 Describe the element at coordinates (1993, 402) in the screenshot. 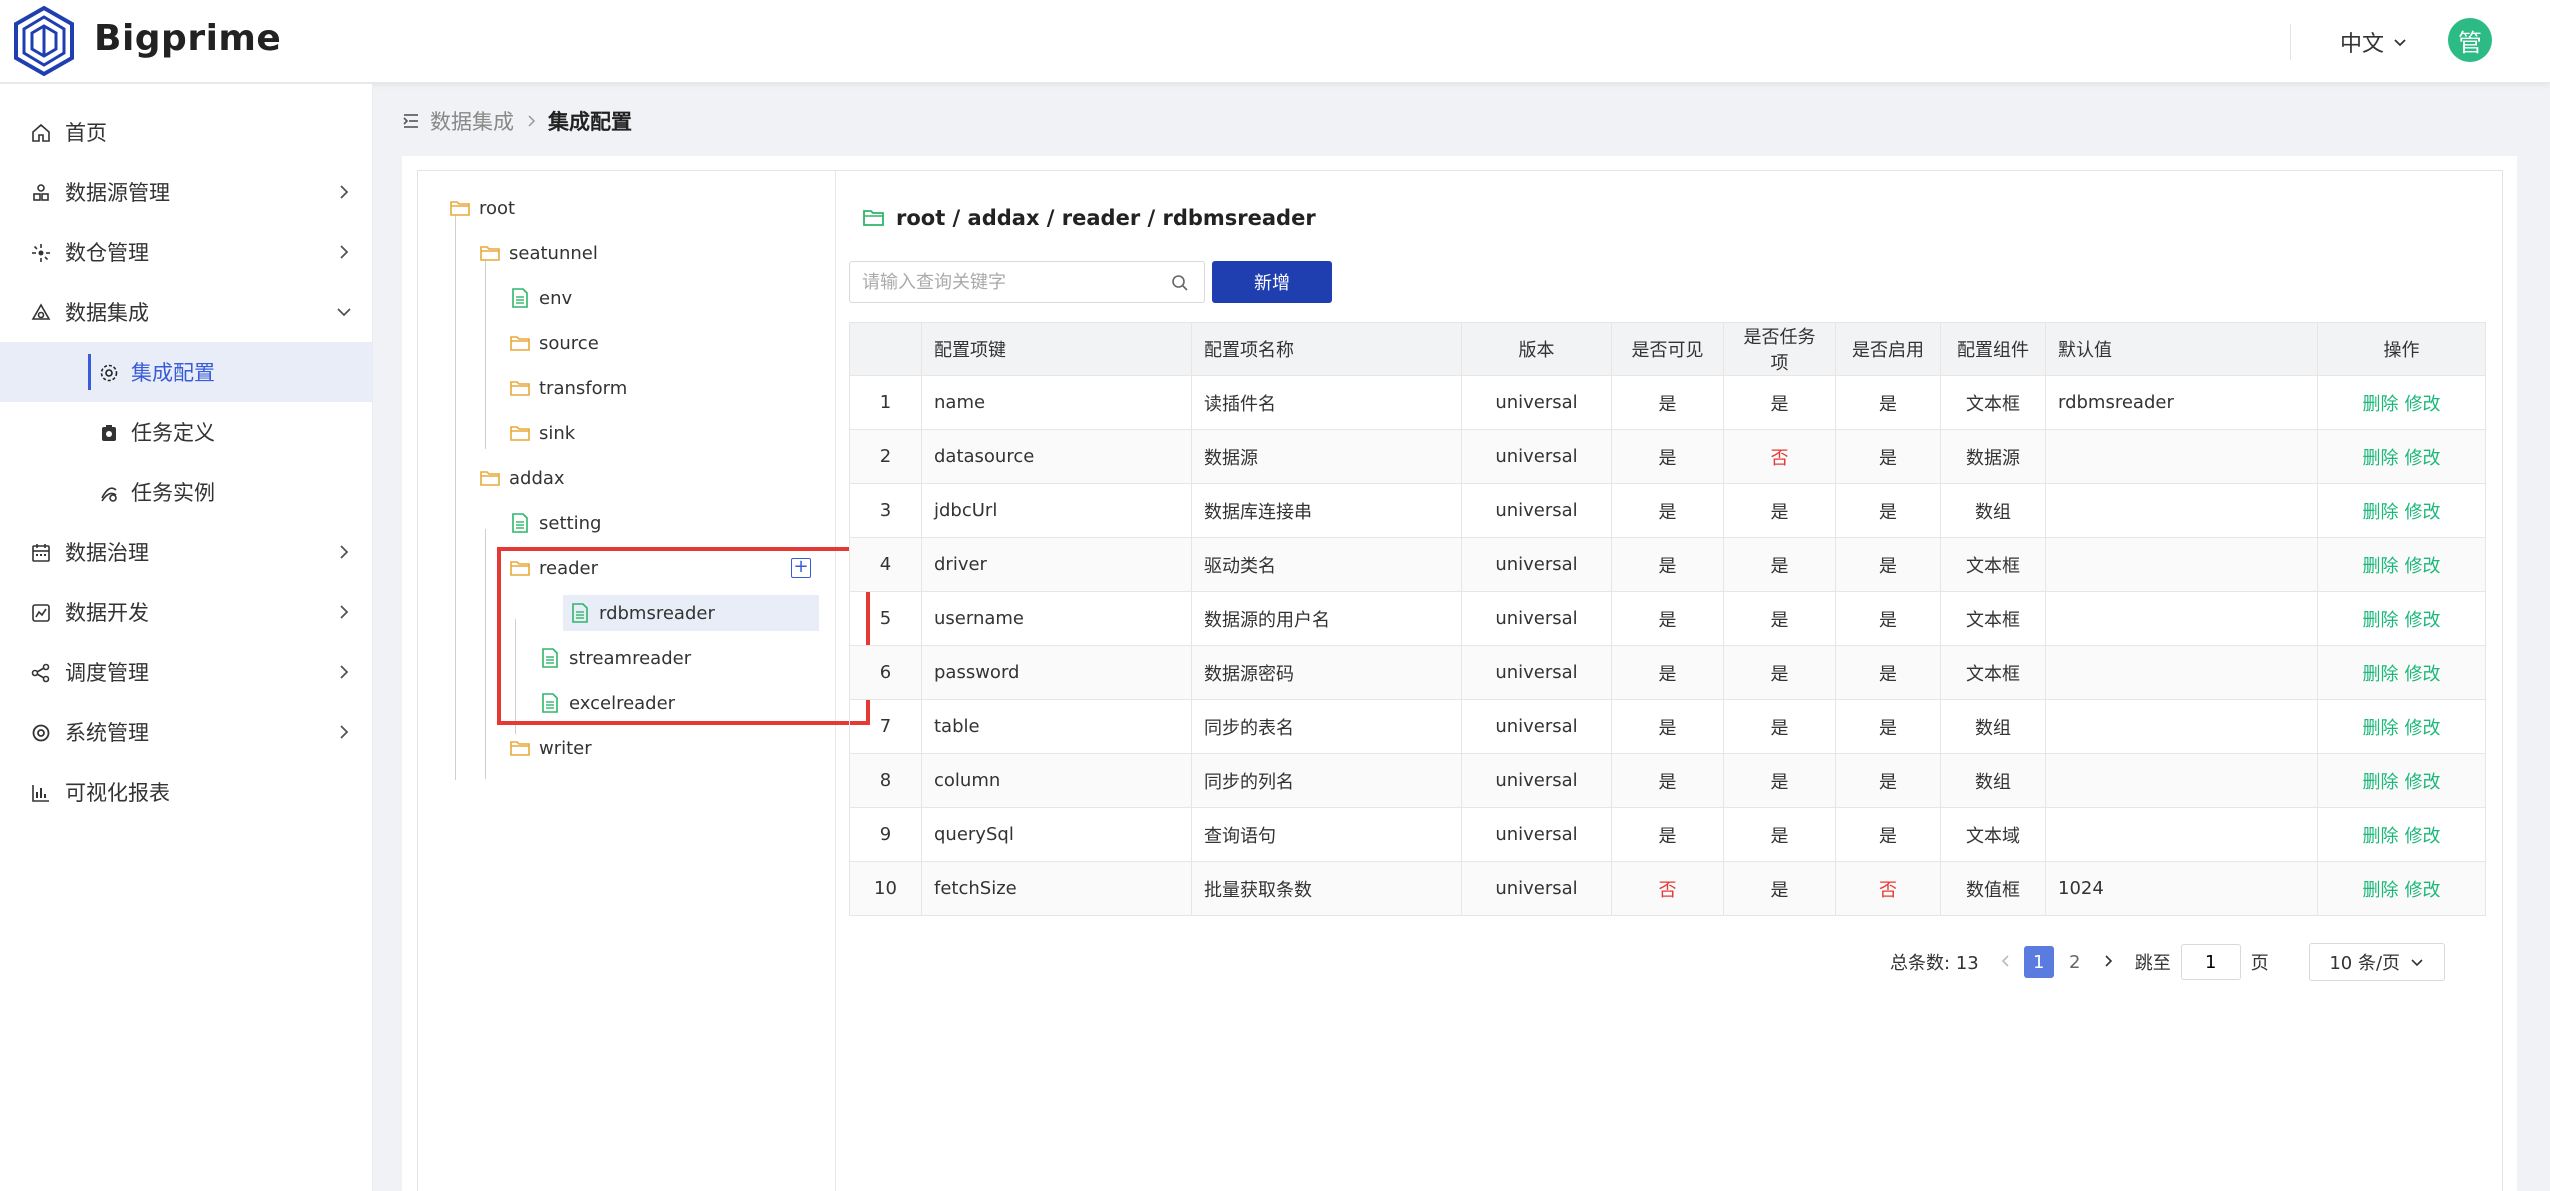

I see `row-component: 文本框` at that location.